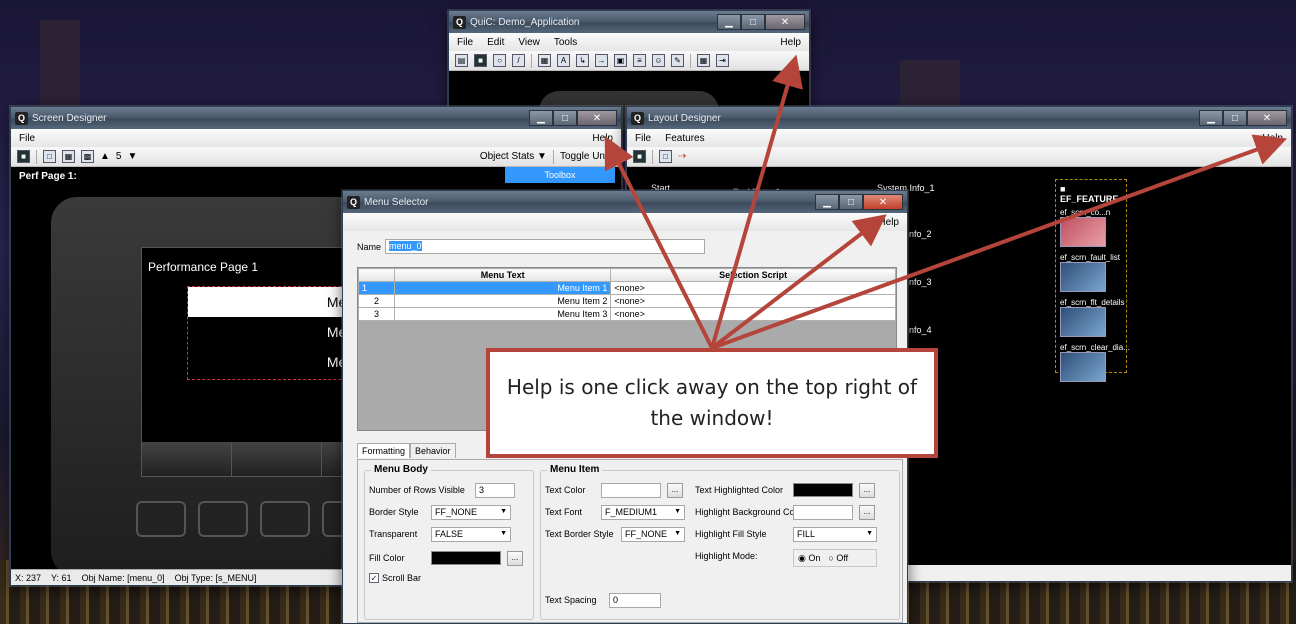 Image resolution: width=1296 pixels, height=624 pixels. What do you see at coordinates (753, 275) in the screenshot?
I see `selection-script-header: Selection Script` at bounding box center [753, 275].